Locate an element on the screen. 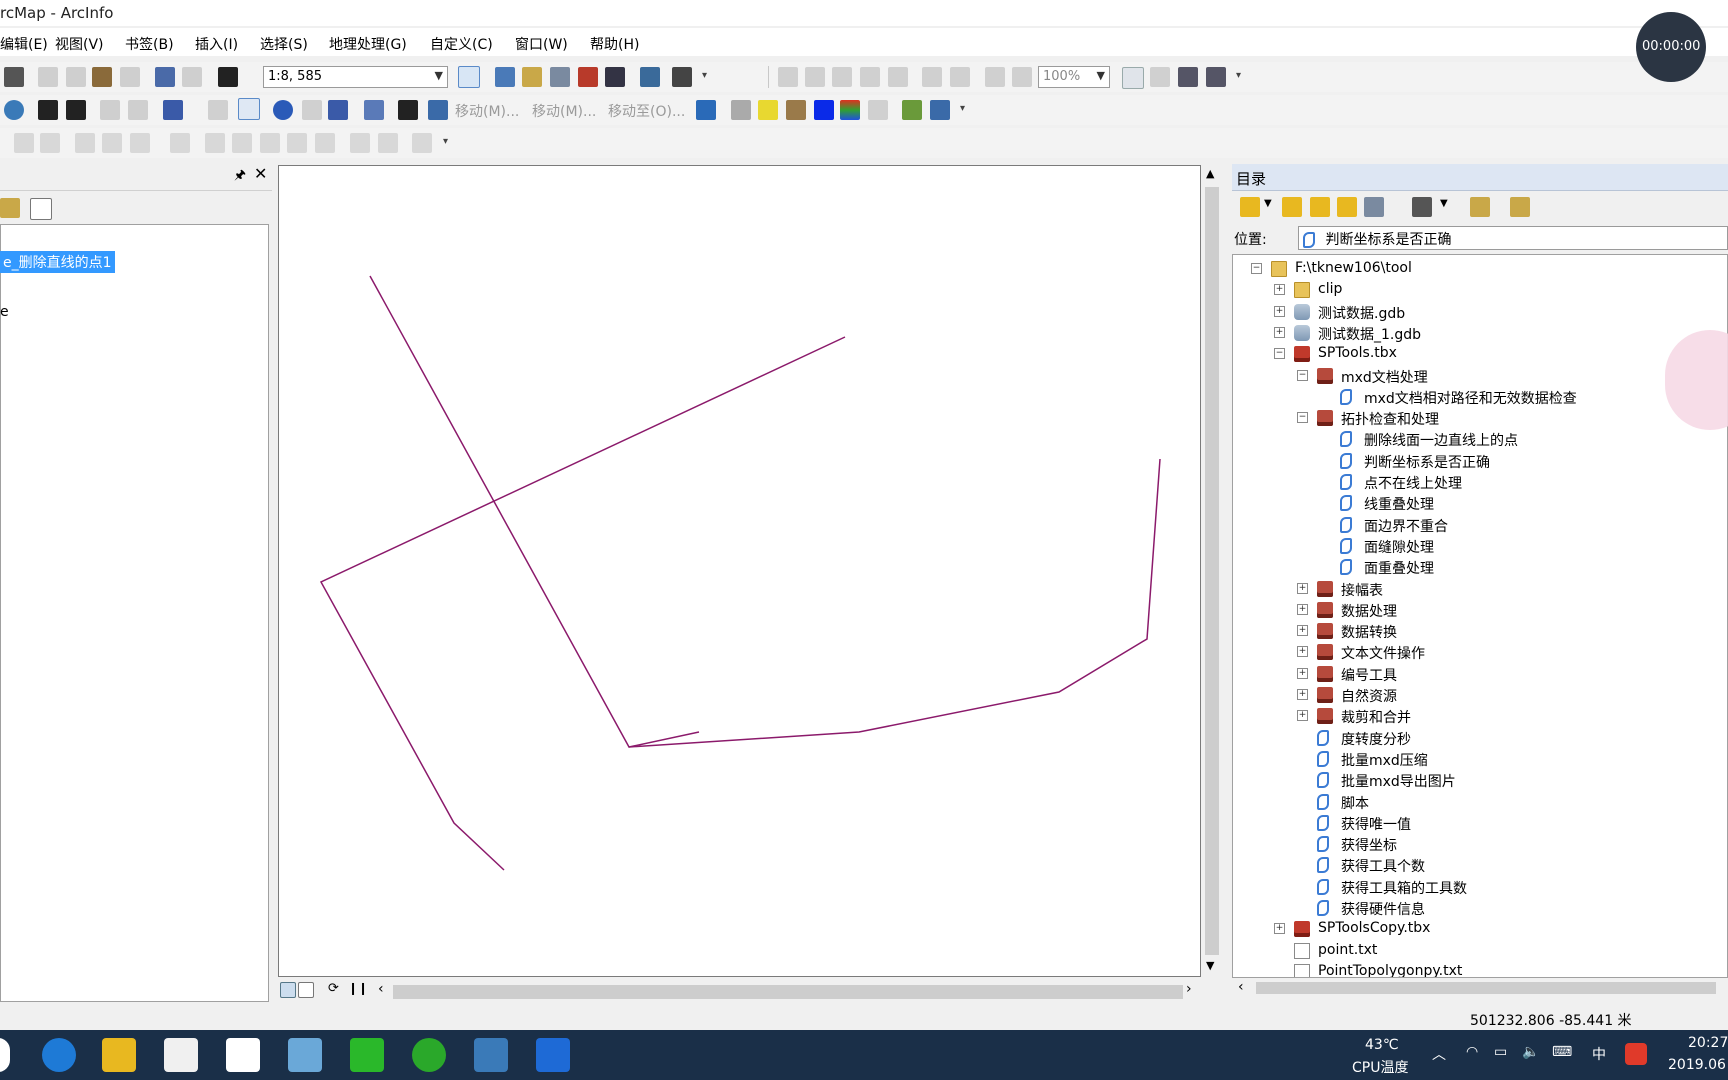  find-icon is located at coordinates (408, 110).